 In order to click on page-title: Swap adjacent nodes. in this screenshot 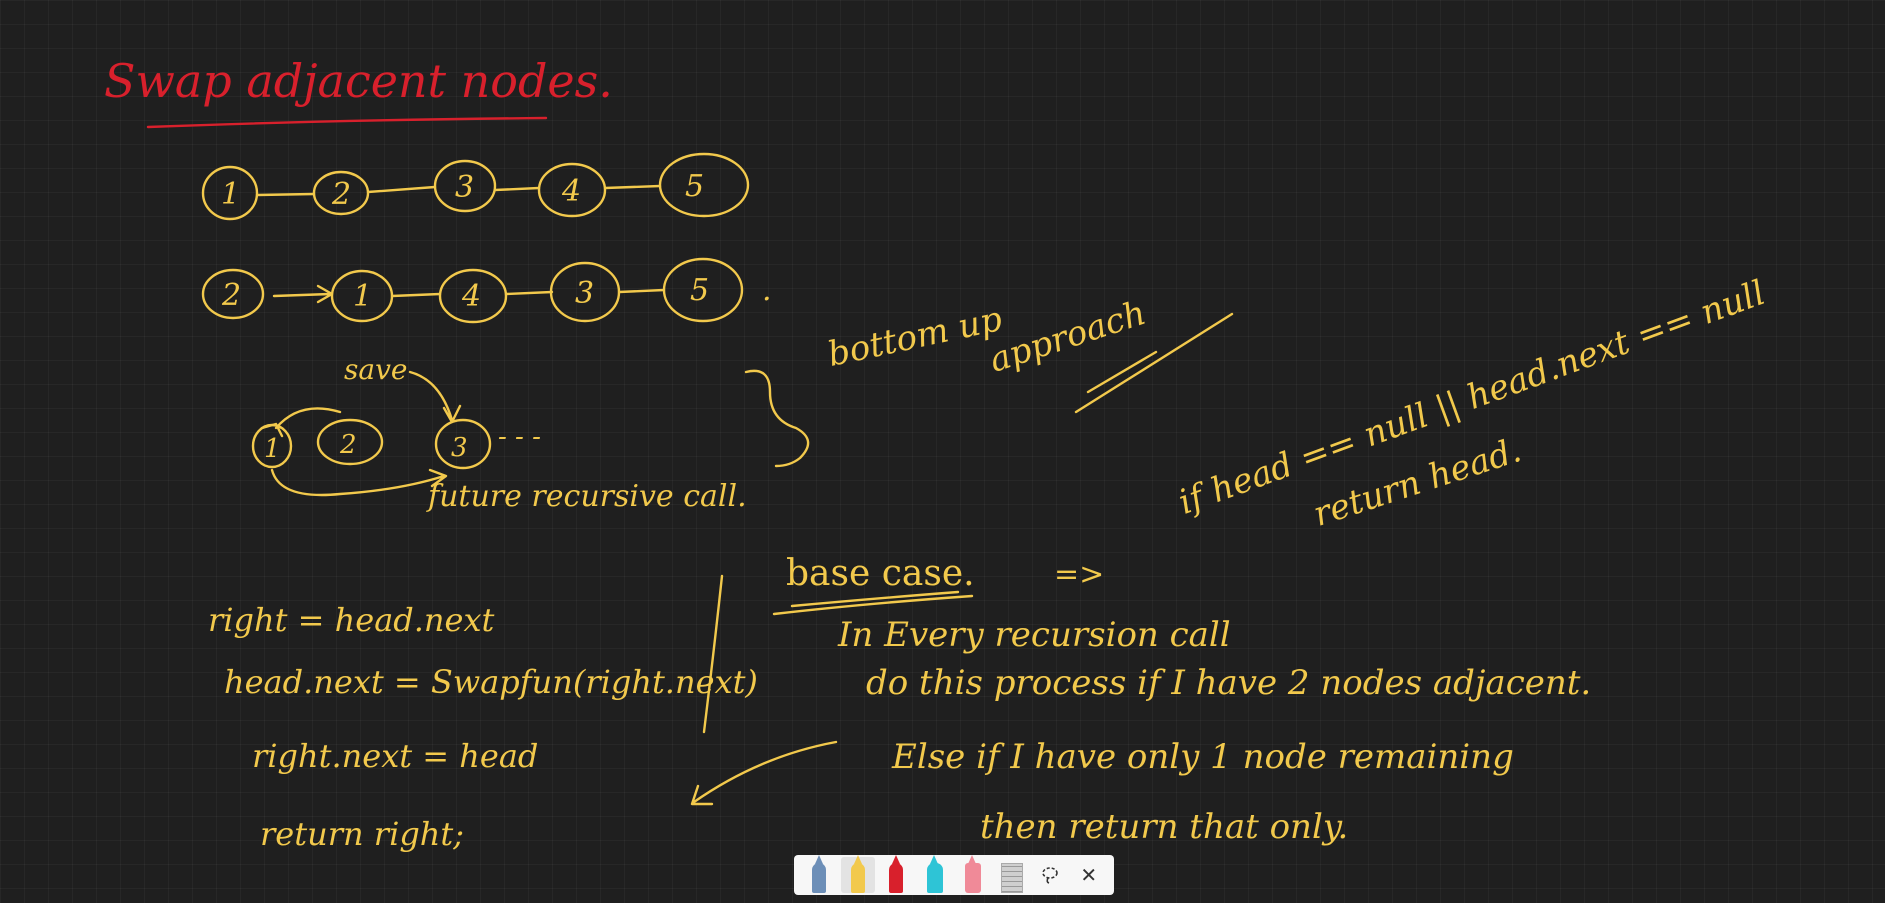, I will do `click(358, 81)`.